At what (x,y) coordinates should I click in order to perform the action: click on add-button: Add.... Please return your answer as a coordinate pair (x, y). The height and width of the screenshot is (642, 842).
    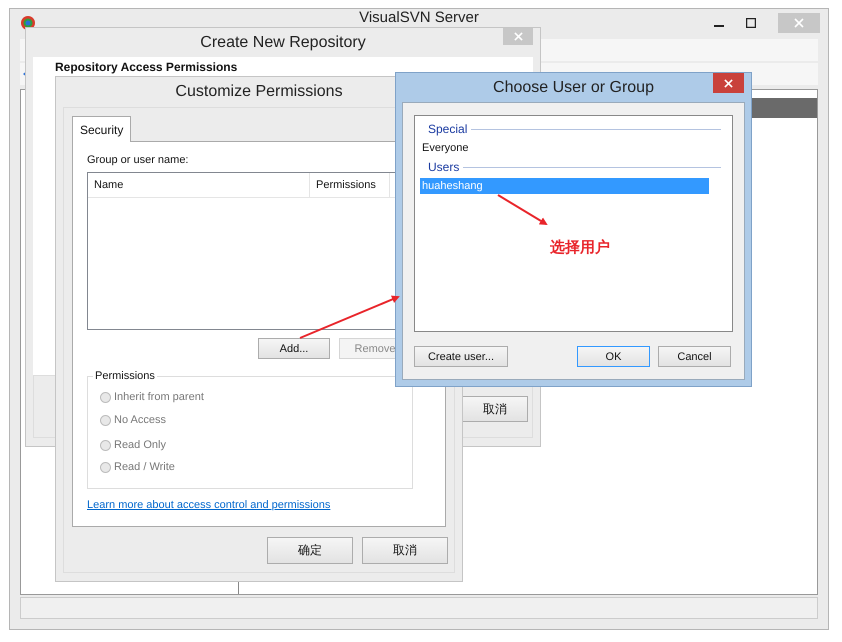
    Looking at the image, I should click on (294, 348).